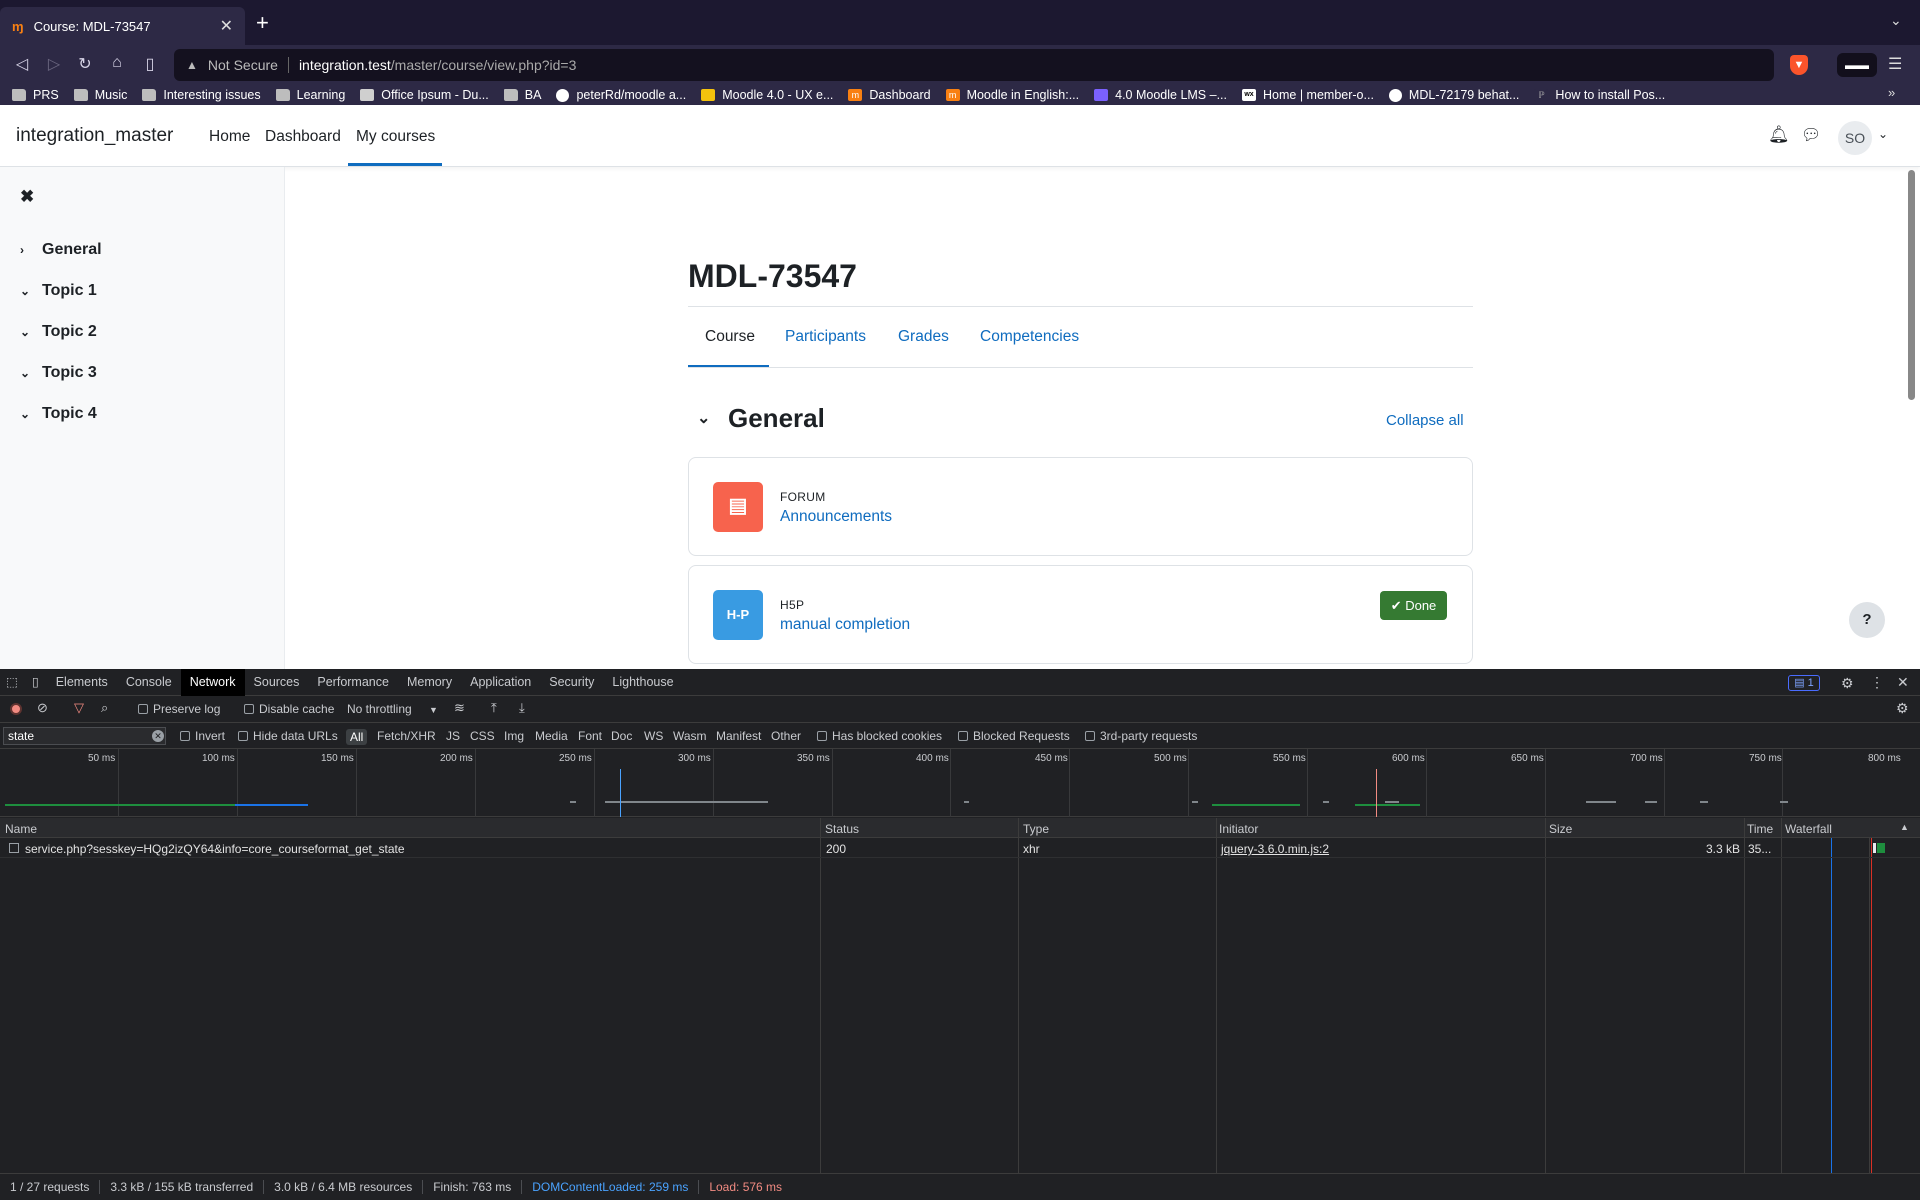 This screenshot has height=1200, width=1920. What do you see at coordinates (122, 26) in the screenshot?
I see `browser-tab: ɱ Course: MDL-73547 ✕` at bounding box center [122, 26].